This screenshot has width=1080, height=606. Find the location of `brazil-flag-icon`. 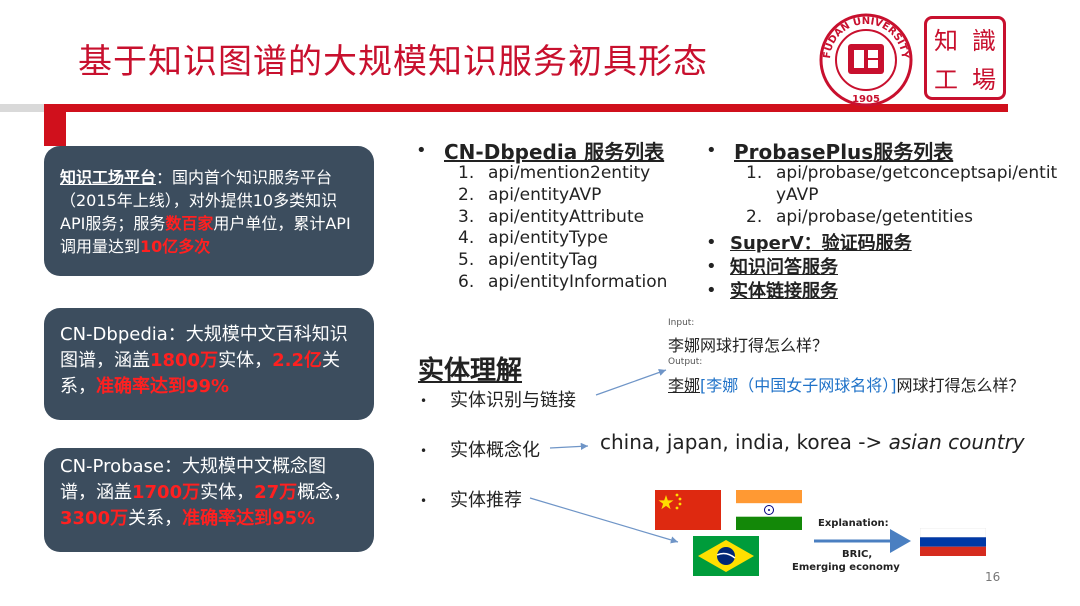

brazil-flag-icon is located at coordinates (726, 556).